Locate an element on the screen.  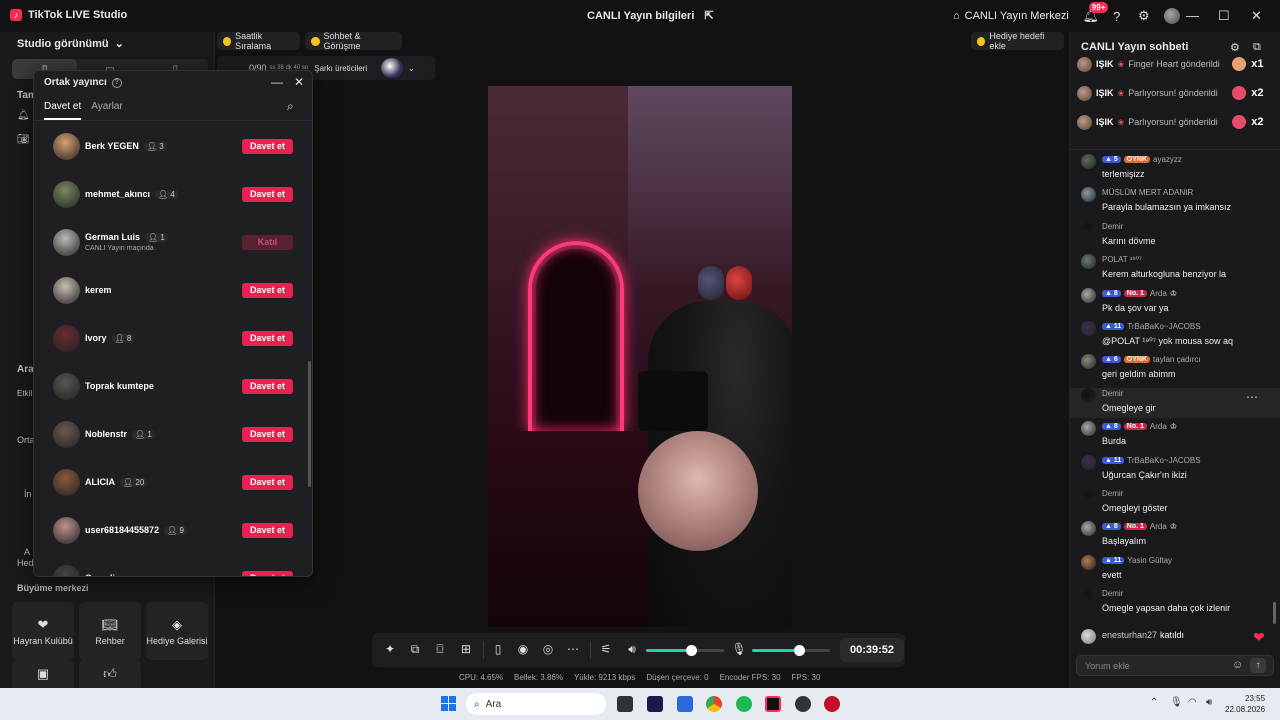
chat-username: MÜSLÜM MERT ADANIR is located at coordinates (1147, 192).